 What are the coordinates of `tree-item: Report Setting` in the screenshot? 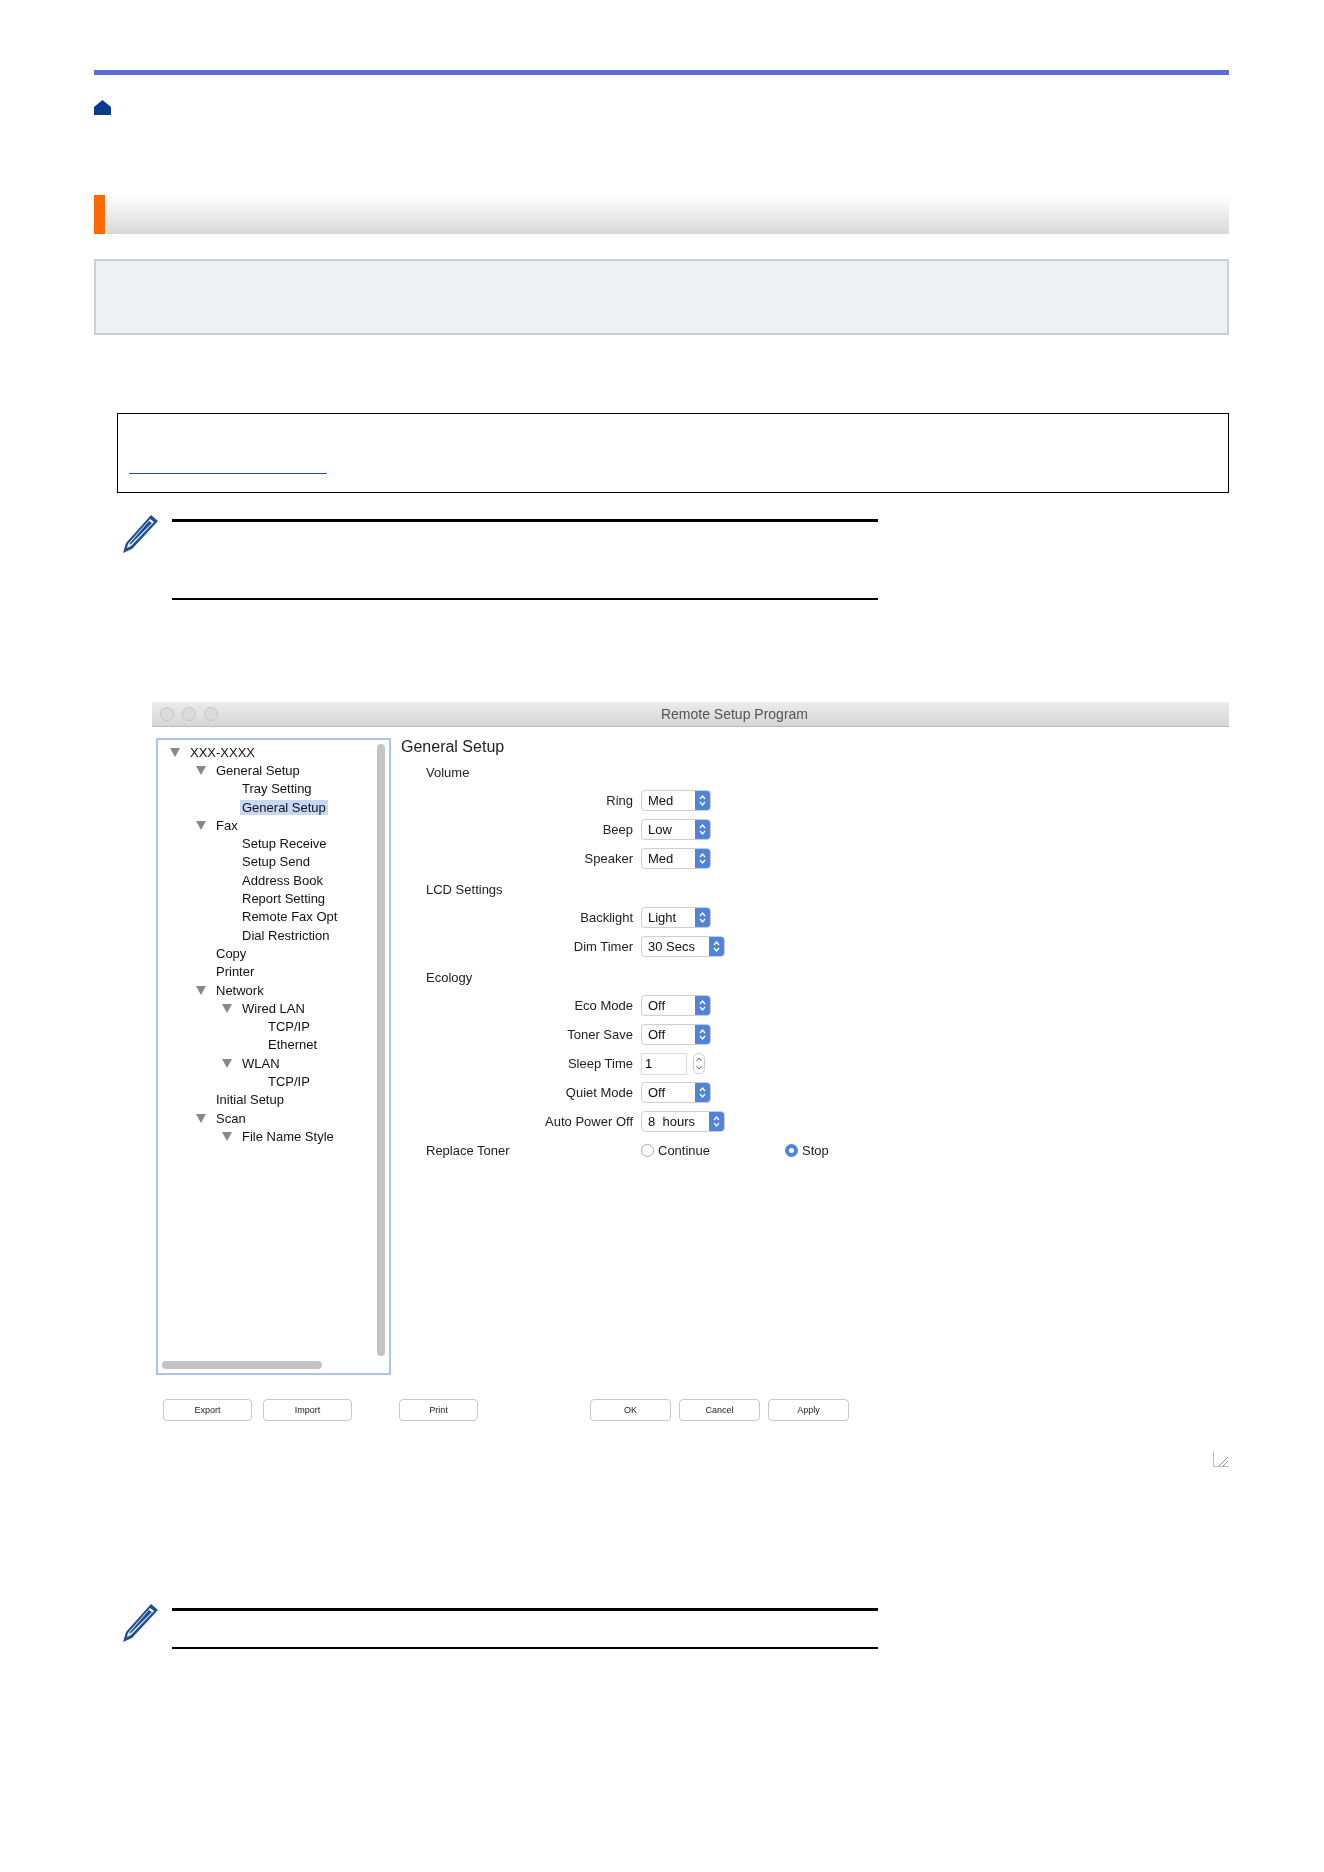 It's located at (284, 898).